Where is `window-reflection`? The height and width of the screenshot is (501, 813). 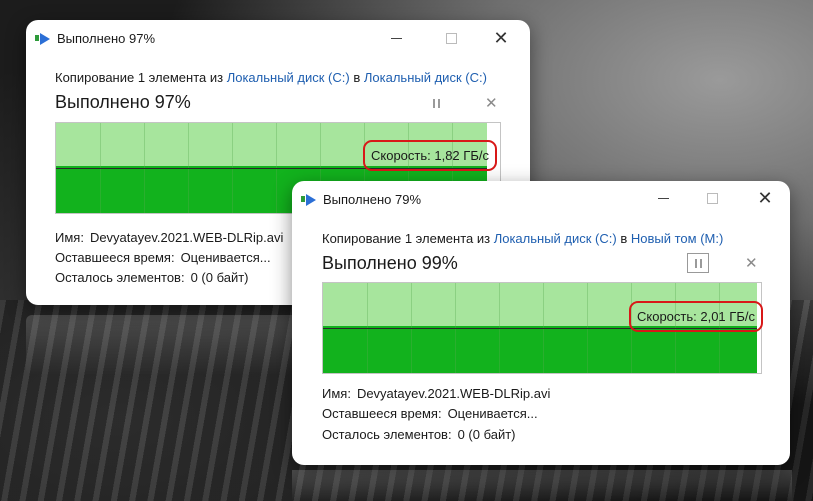
window-reflection is located at coordinates (542, 485).